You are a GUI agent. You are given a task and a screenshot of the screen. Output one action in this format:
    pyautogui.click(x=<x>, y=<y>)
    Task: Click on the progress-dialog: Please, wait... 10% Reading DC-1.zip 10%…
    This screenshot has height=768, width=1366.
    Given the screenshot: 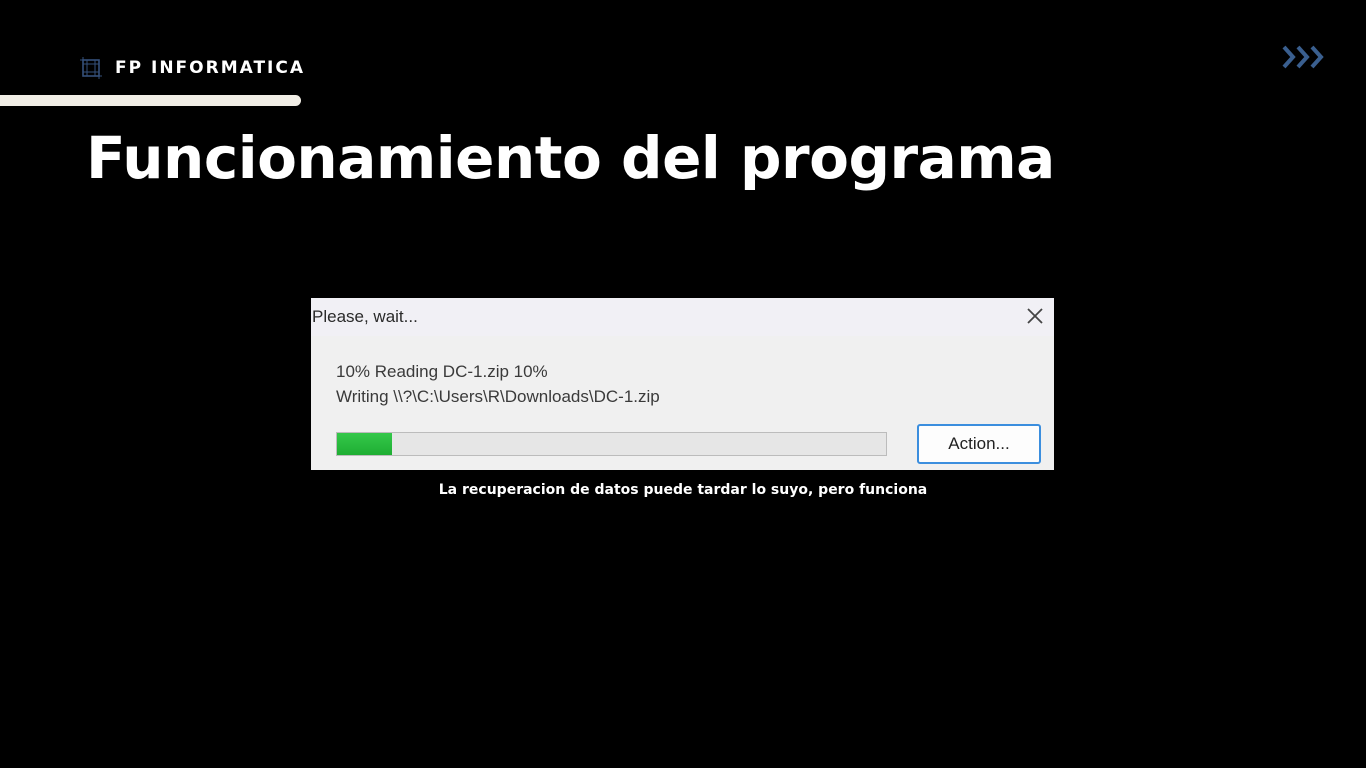 What is the action you would take?
    pyautogui.click(x=682, y=384)
    